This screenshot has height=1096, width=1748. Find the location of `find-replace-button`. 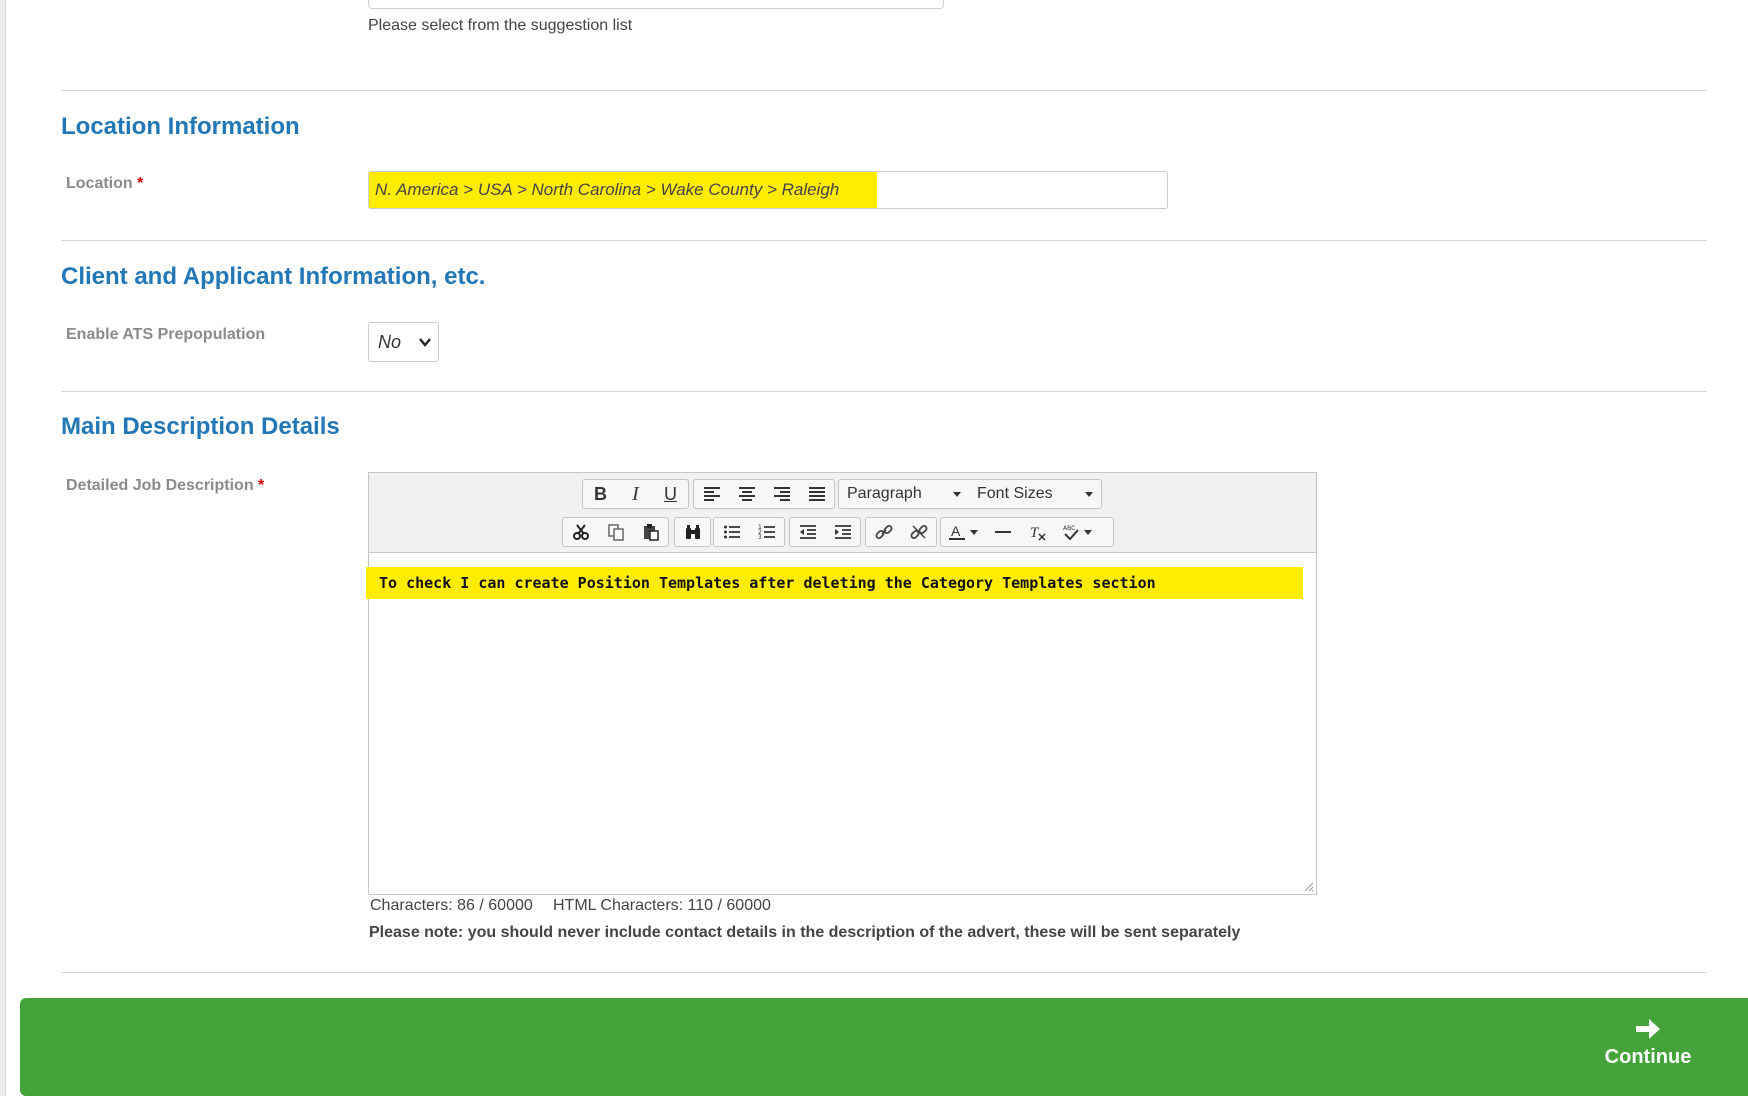

find-replace-button is located at coordinates (692, 532).